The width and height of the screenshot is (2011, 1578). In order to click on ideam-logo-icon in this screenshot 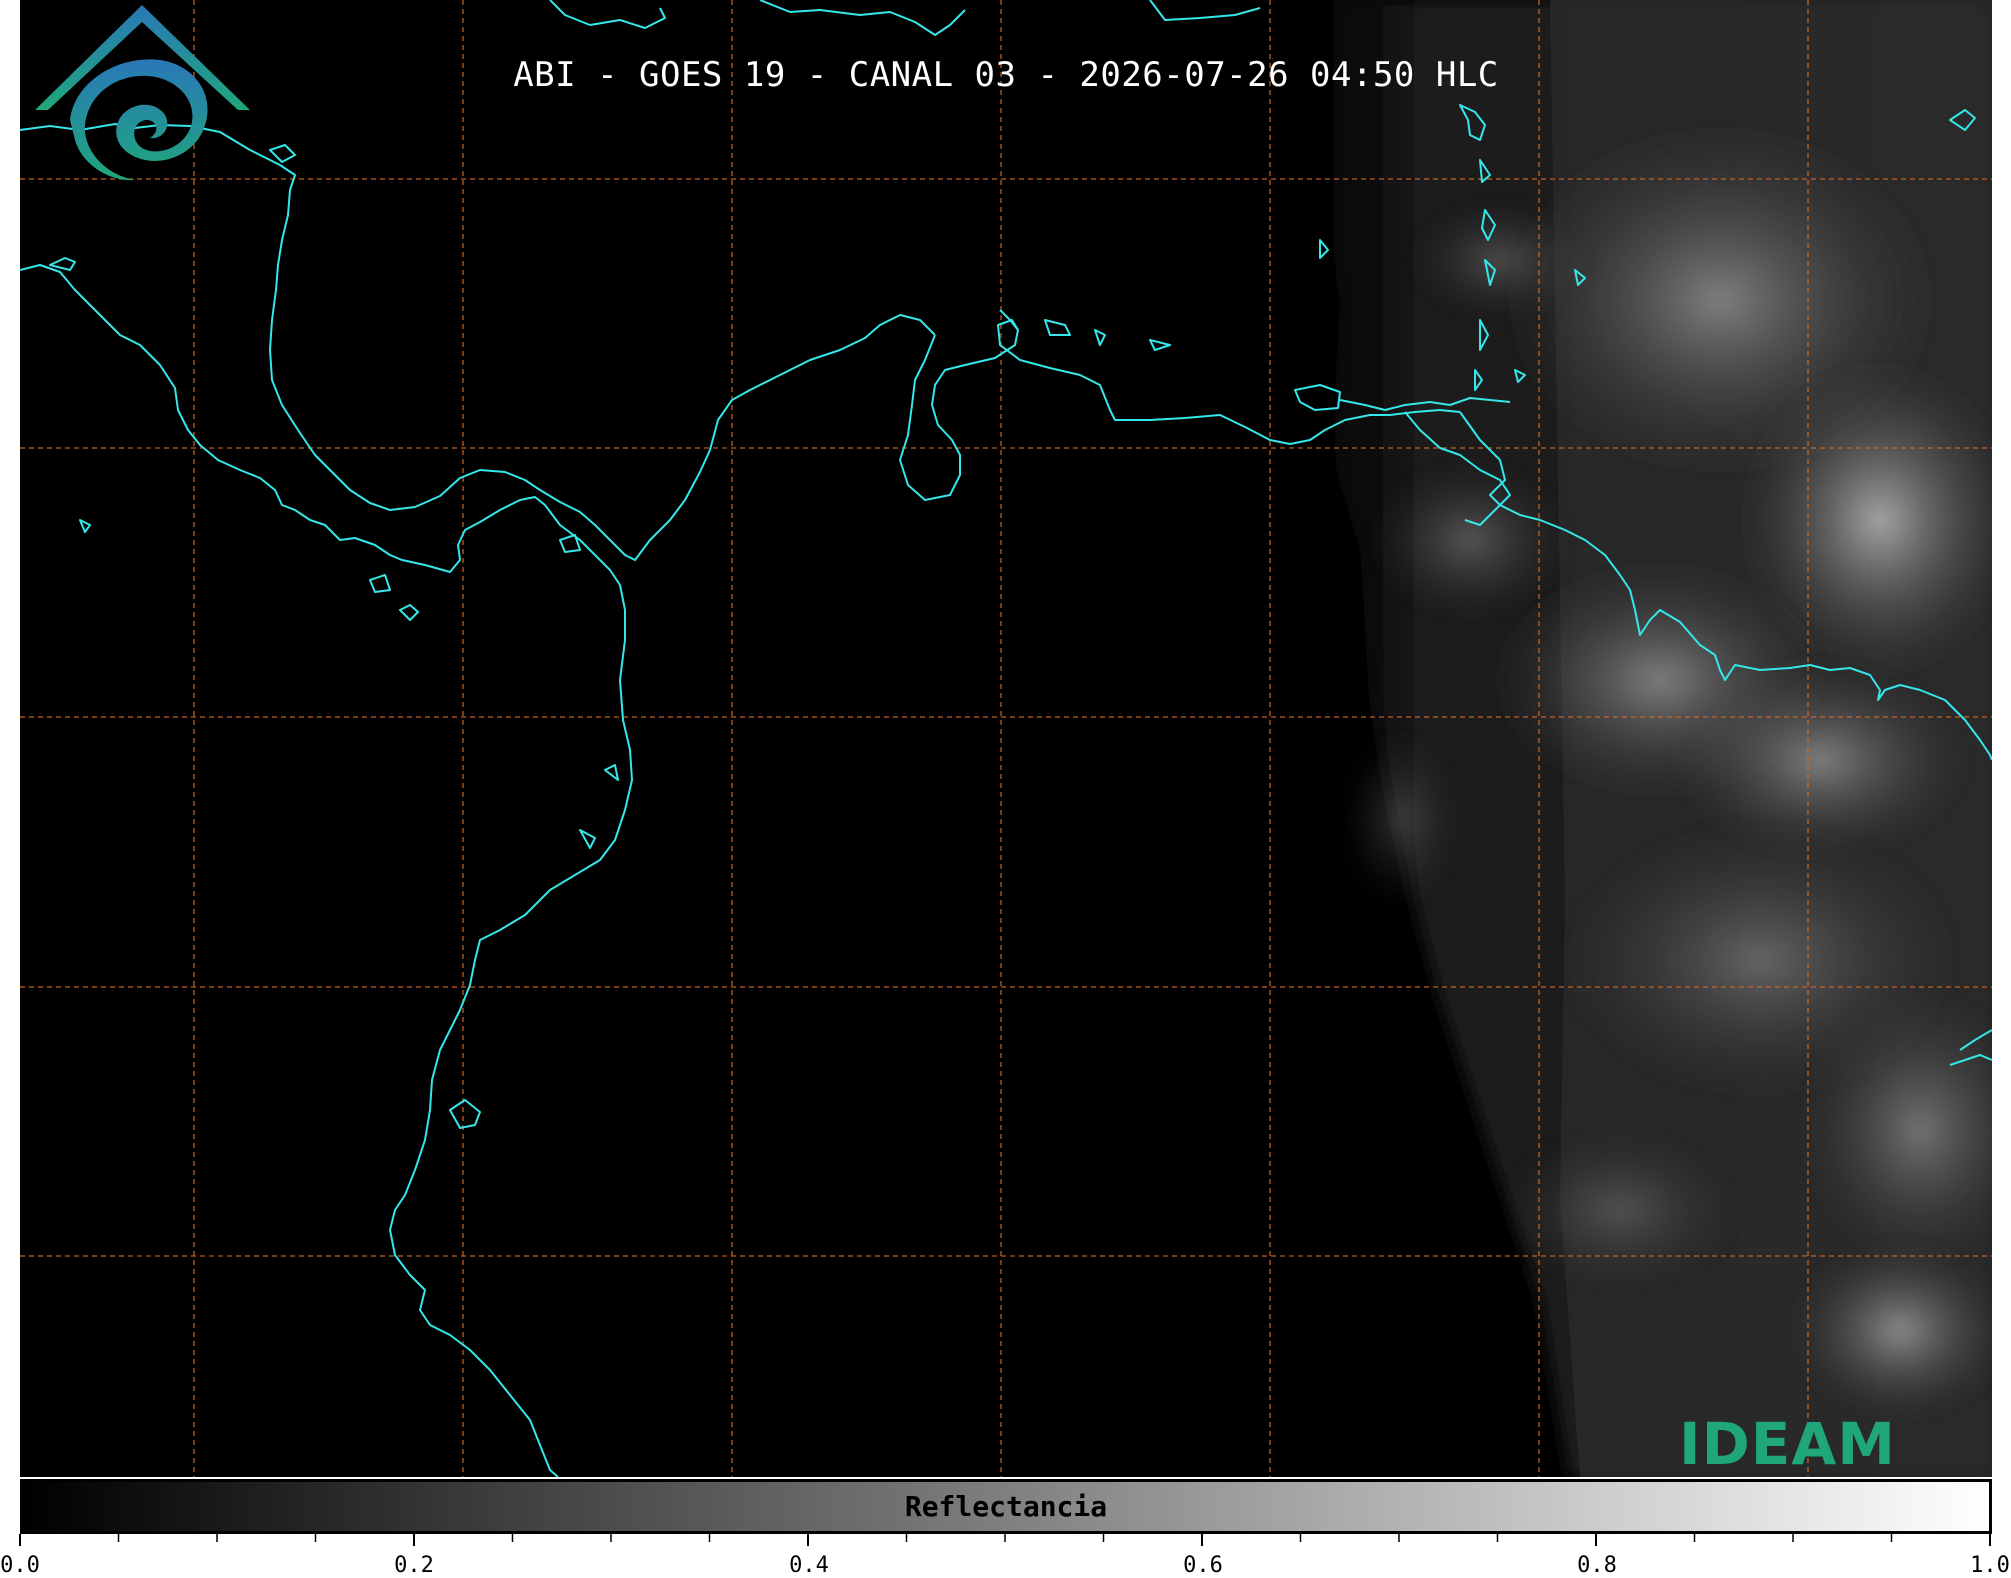, I will do `click(142, 93)`.